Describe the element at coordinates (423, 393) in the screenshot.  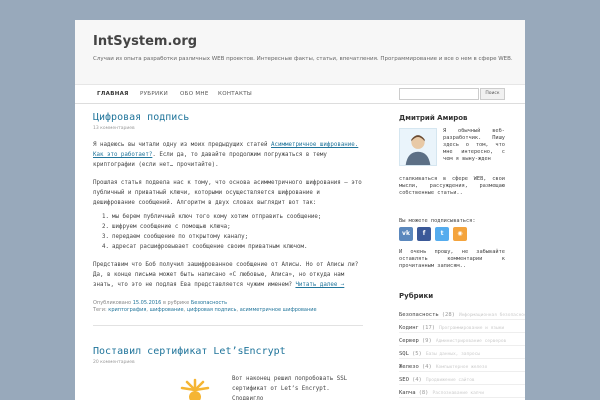
I see `rubric-count: (8)` at that location.